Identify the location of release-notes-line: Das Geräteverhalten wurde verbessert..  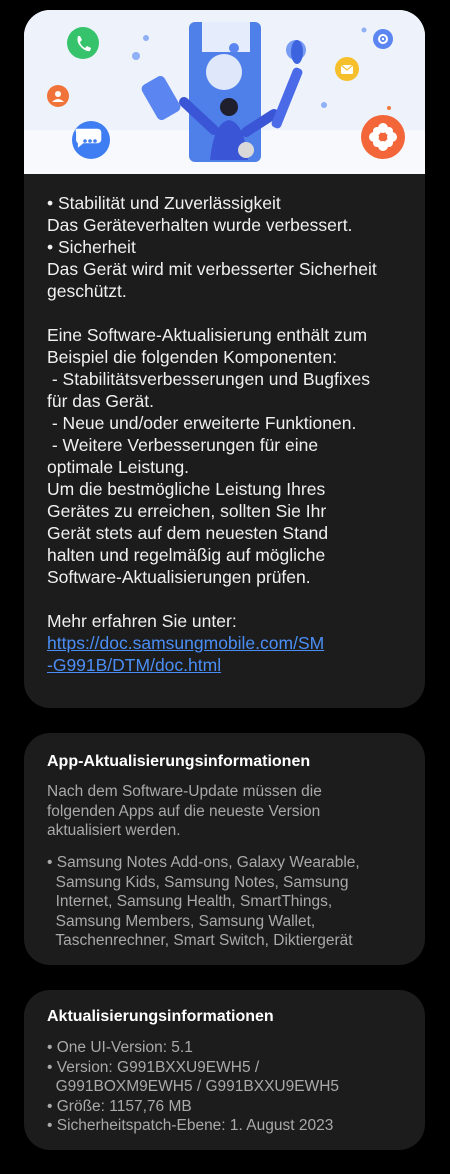
(200, 225).